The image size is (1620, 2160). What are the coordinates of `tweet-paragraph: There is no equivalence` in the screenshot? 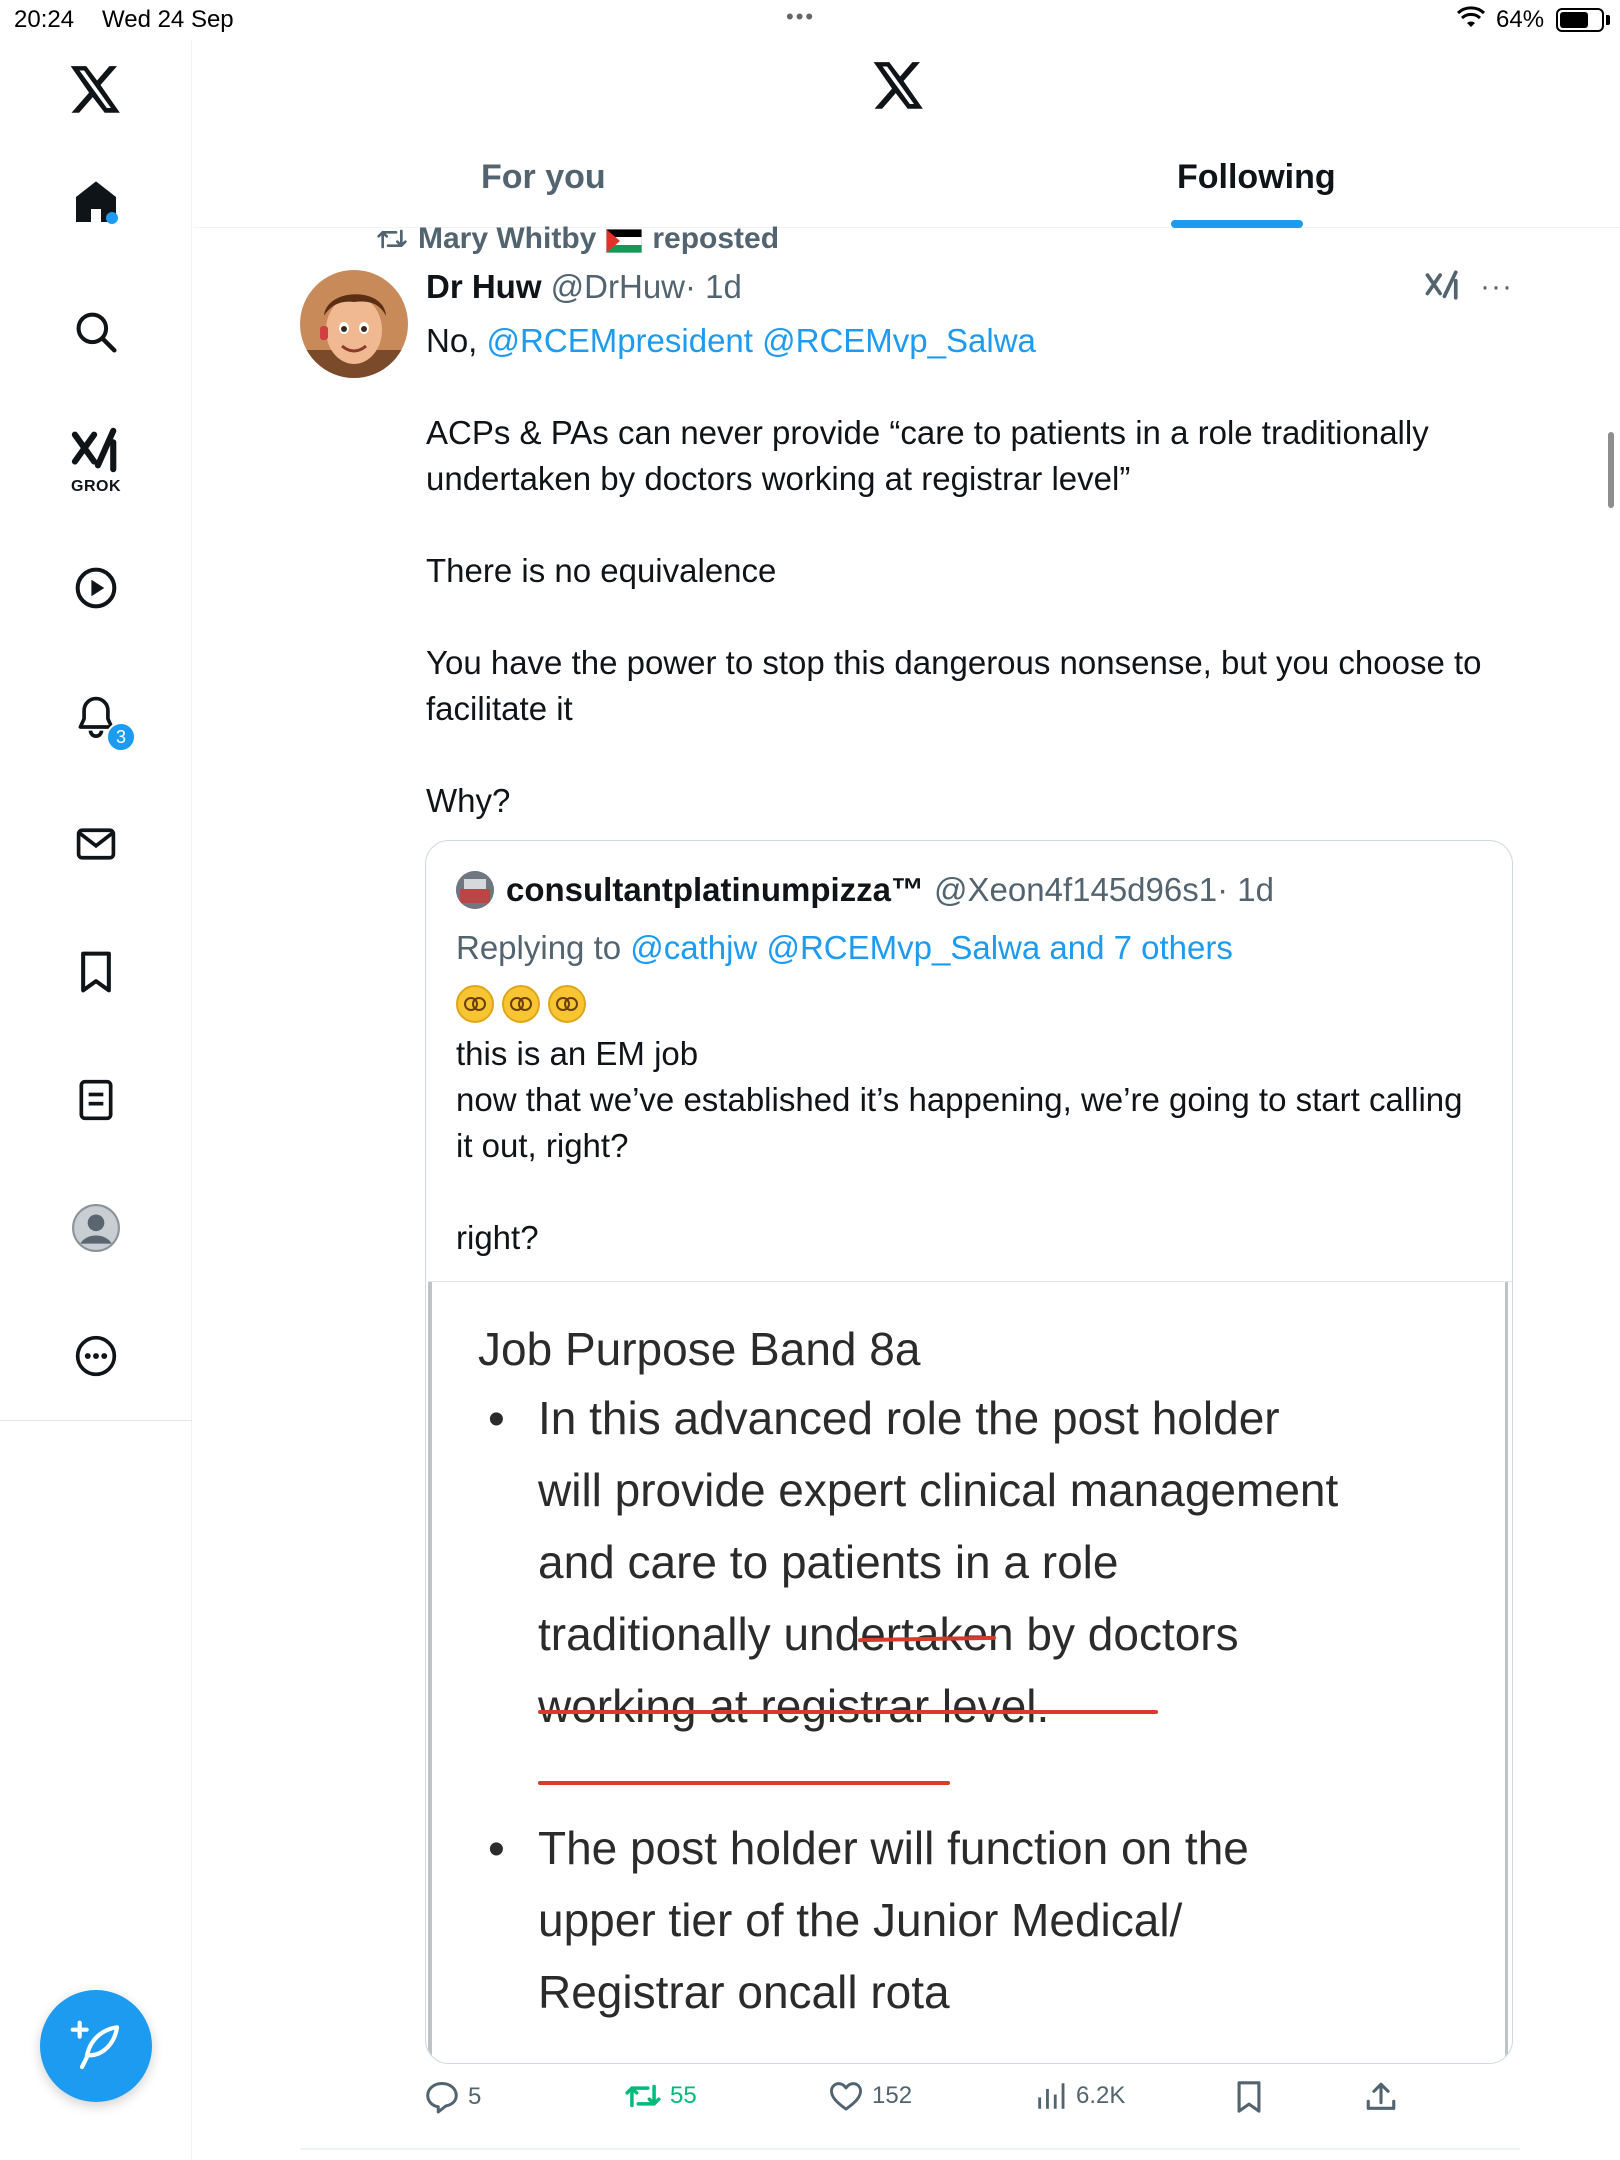 It's located at (601, 570).